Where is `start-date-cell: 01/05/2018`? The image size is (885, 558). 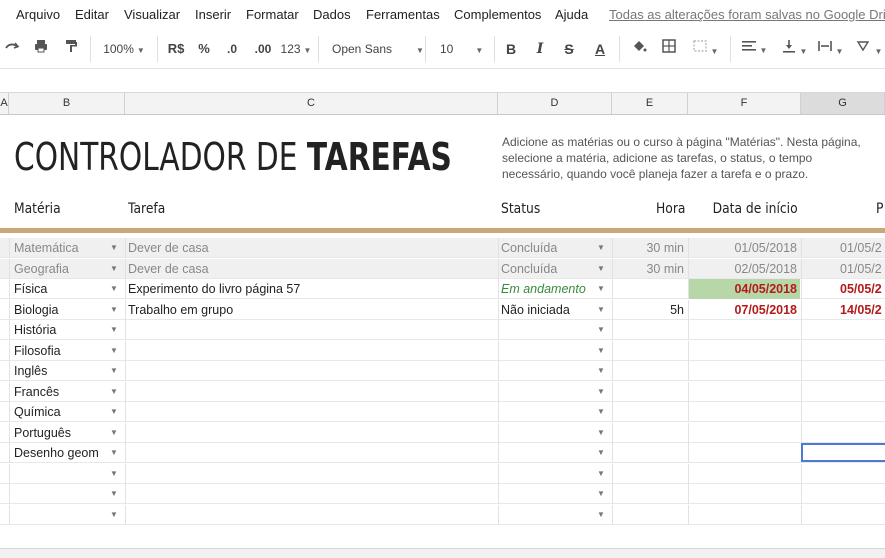
start-date-cell: 01/05/2018 is located at coordinates (744, 248).